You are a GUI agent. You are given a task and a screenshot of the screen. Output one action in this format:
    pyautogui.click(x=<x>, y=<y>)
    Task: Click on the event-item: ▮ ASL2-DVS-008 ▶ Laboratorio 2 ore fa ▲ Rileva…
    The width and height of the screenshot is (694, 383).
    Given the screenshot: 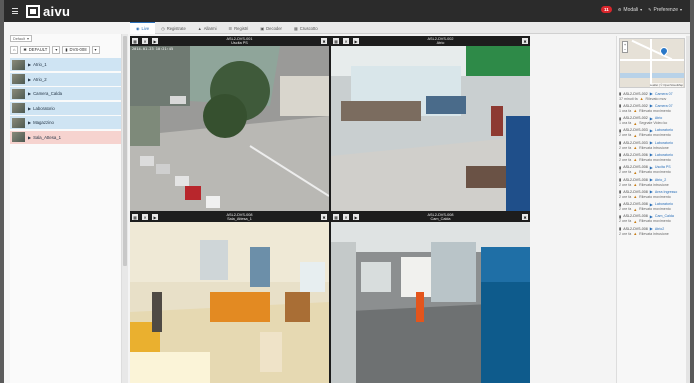 What is the action you would take?
    pyautogui.click(x=651, y=207)
    